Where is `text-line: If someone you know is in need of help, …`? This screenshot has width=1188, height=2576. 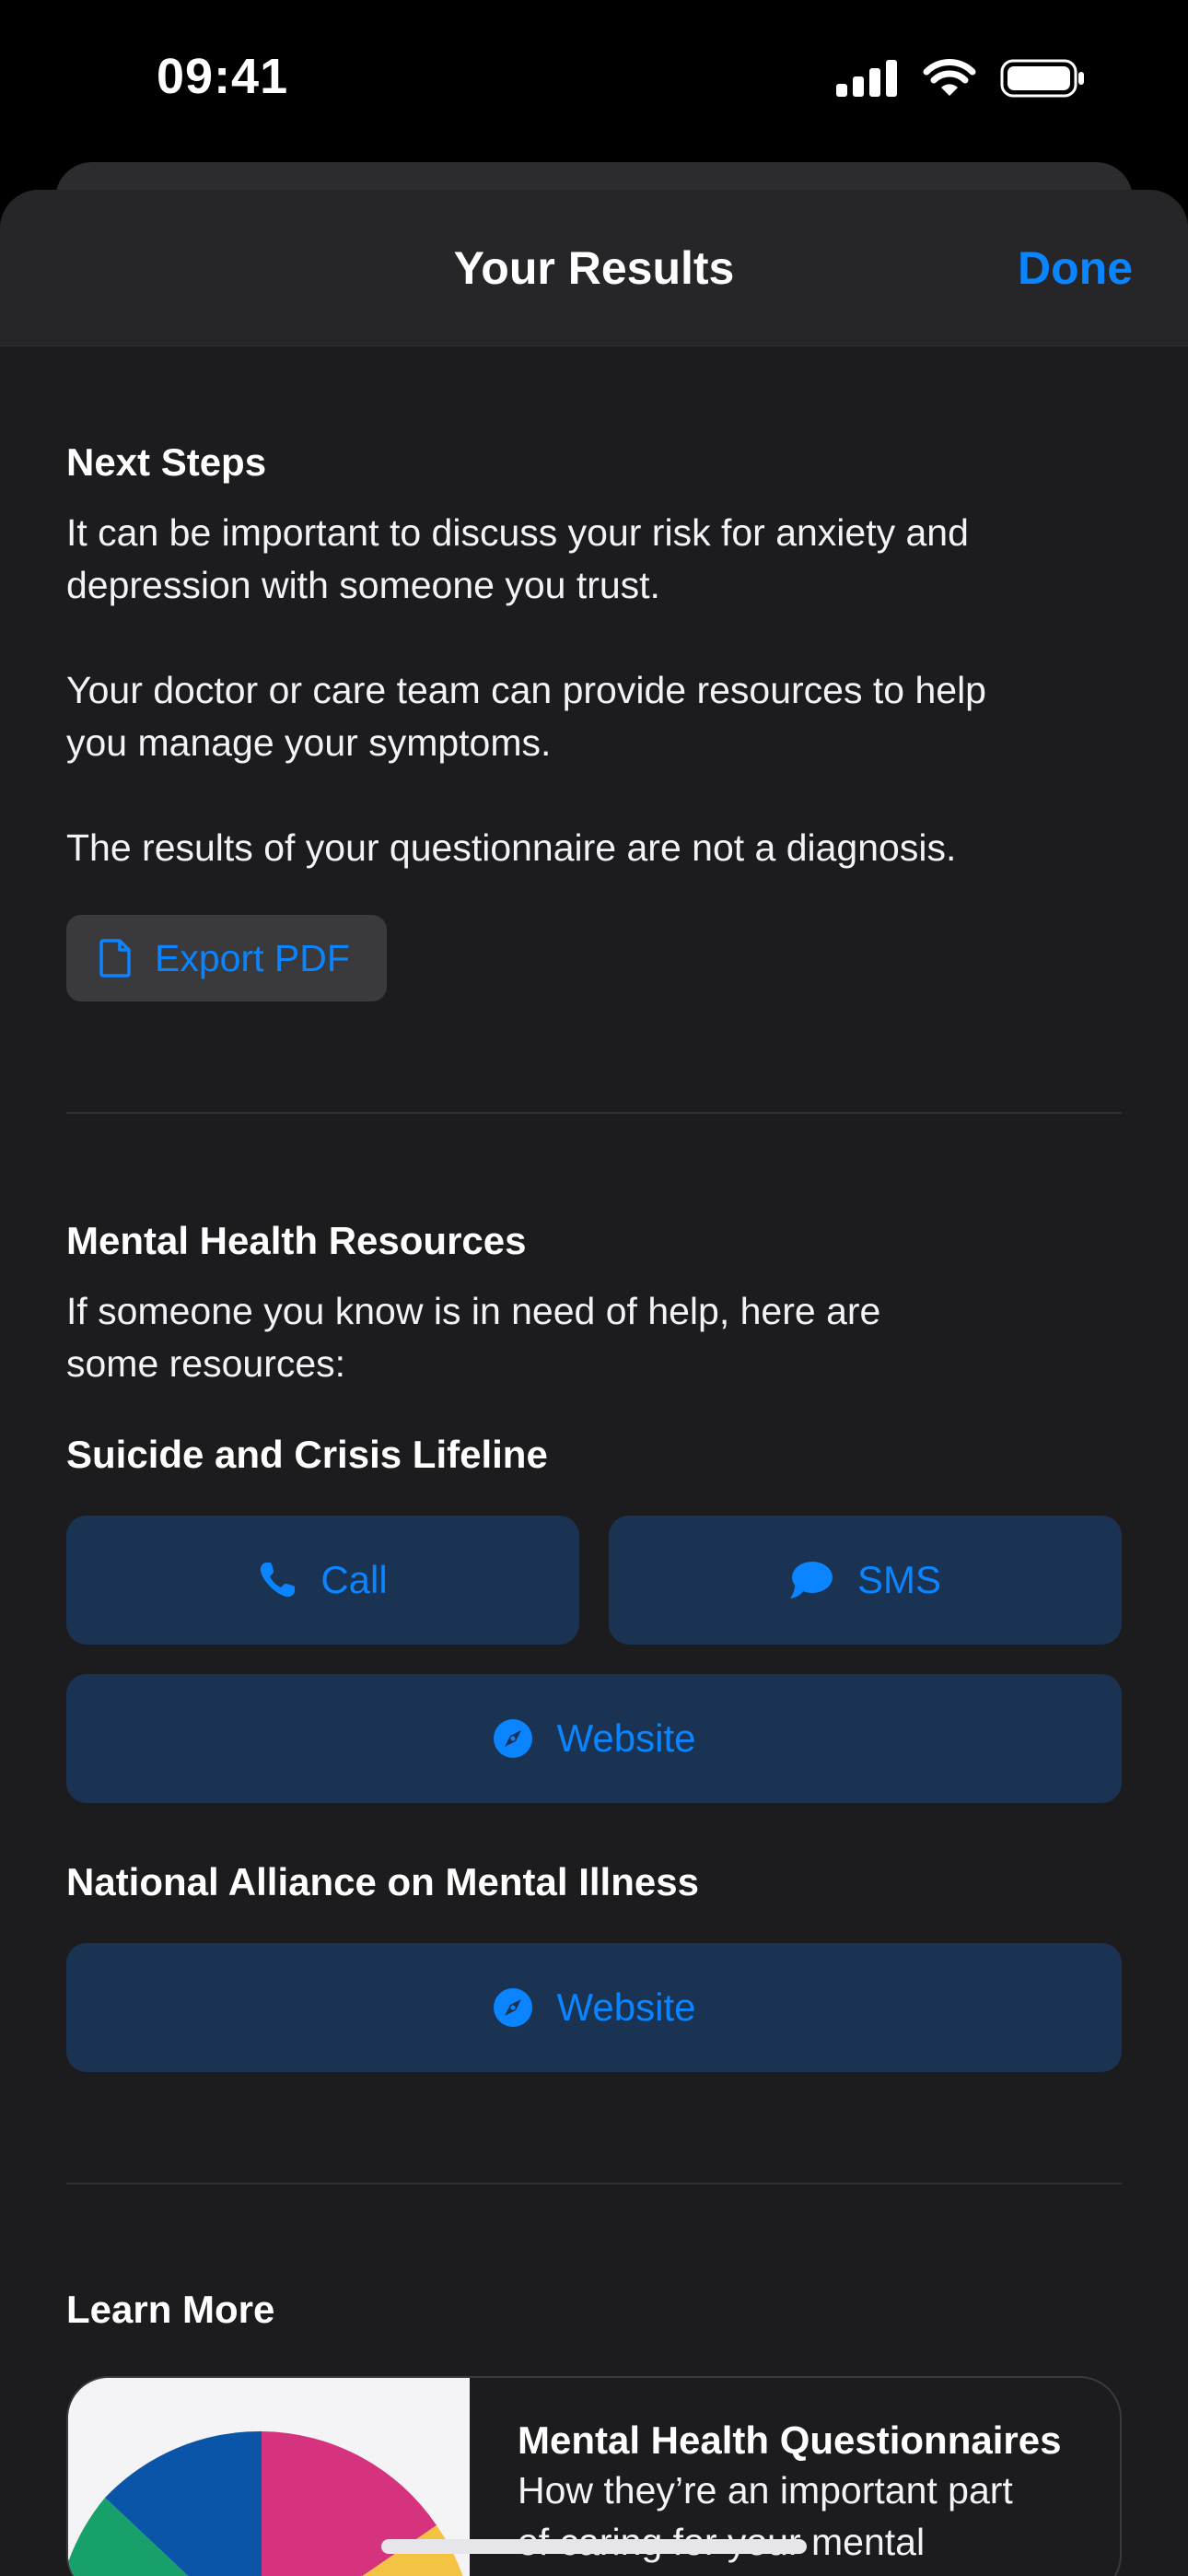
text-line: If someone you know is in need of help, … is located at coordinates (473, 1311).